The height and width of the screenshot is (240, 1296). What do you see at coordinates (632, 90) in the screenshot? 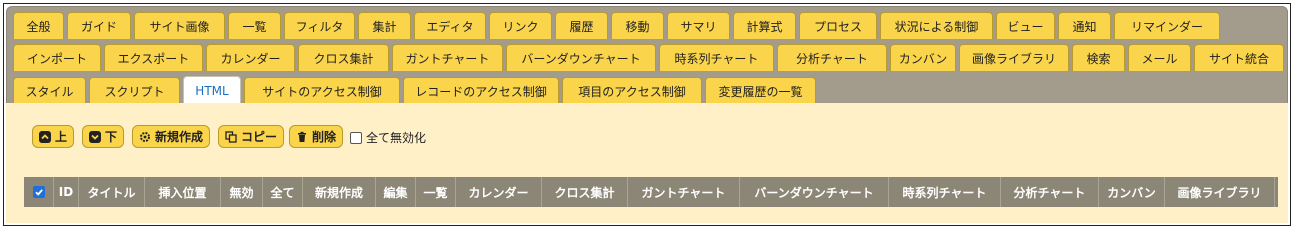
I see `tab-column-access-control: 項目のアクセス制御` at bounding box center [632, 90].